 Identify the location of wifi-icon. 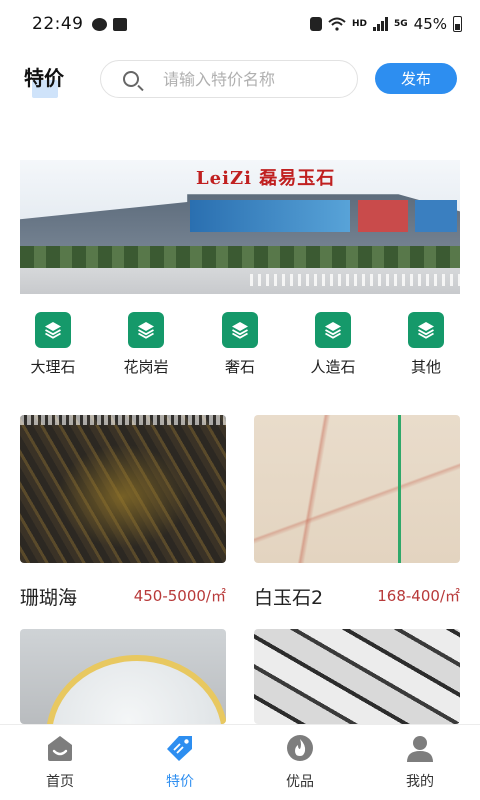
(337, 24).